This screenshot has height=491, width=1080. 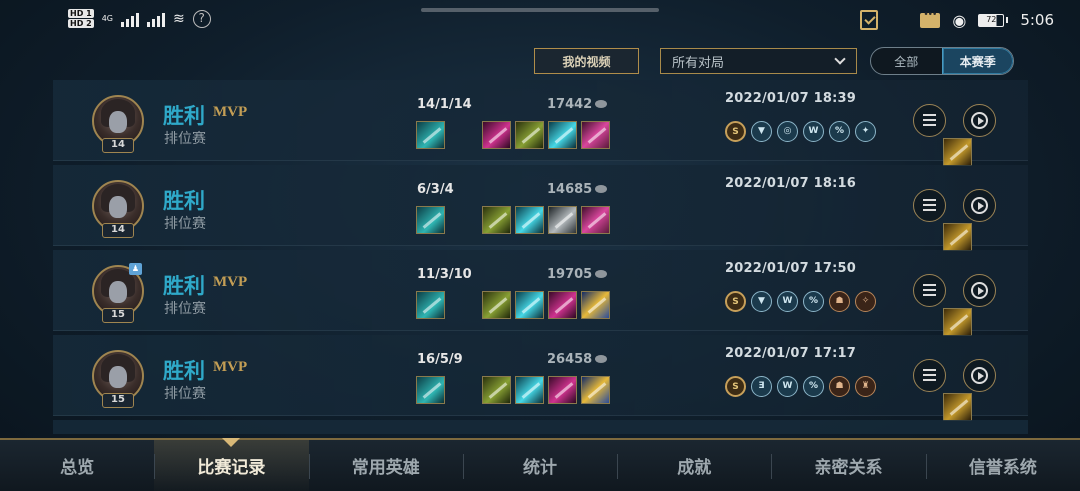 What do you see at coordinates (865, 386) in the screenshot?
I see `achievement-badge-icon: ♜` at bounding box center [865, 386].